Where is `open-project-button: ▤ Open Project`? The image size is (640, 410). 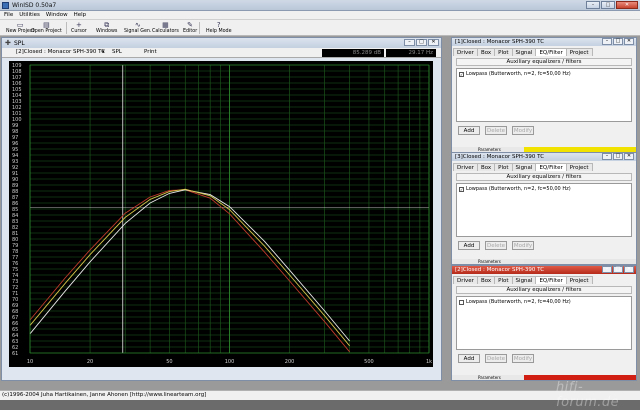 open-project-button: ▤ Open Project is located at coordinates (46, 28).